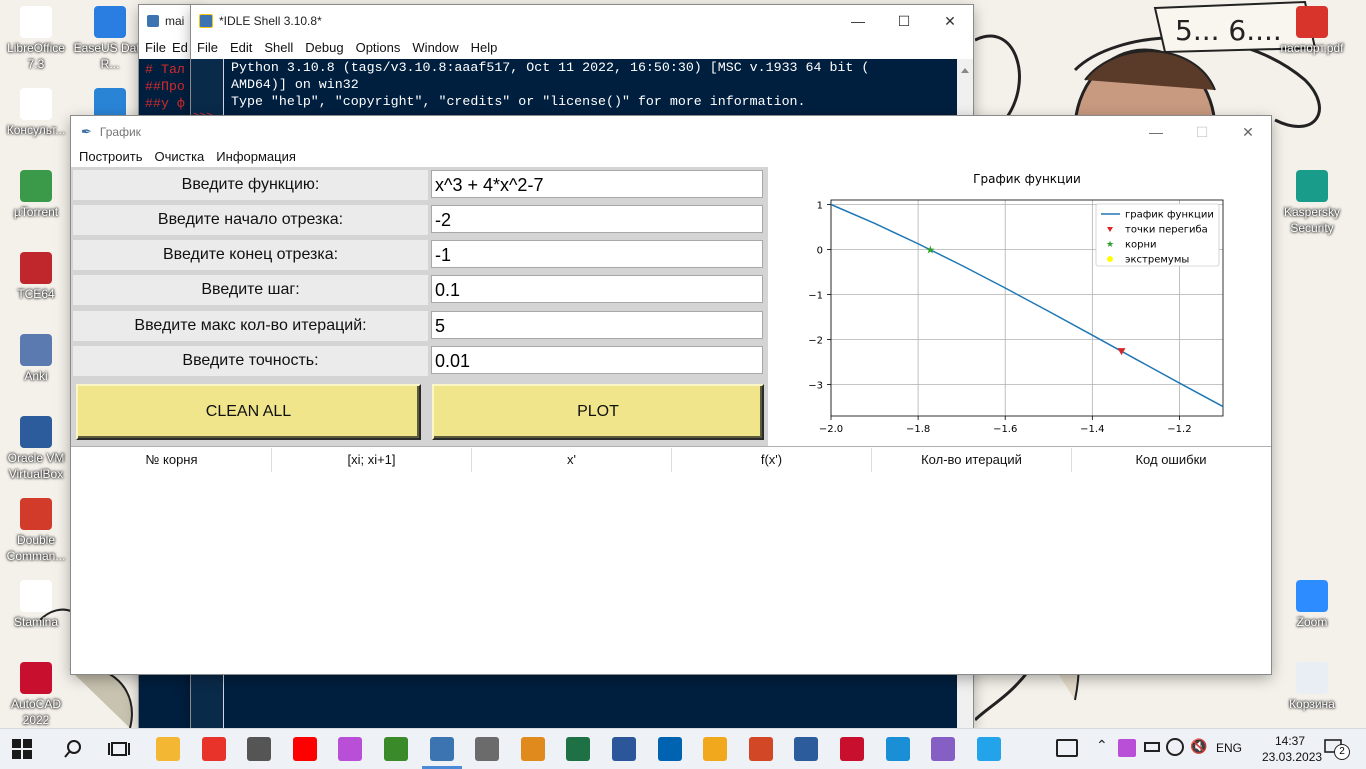 Image resolution: width=1366 pixels, height=769 pixels. What do you see at coordinates (180, 48) in the screenshot?
I see `editor-menu-edit: Ed` at bounding box center [180, 48].